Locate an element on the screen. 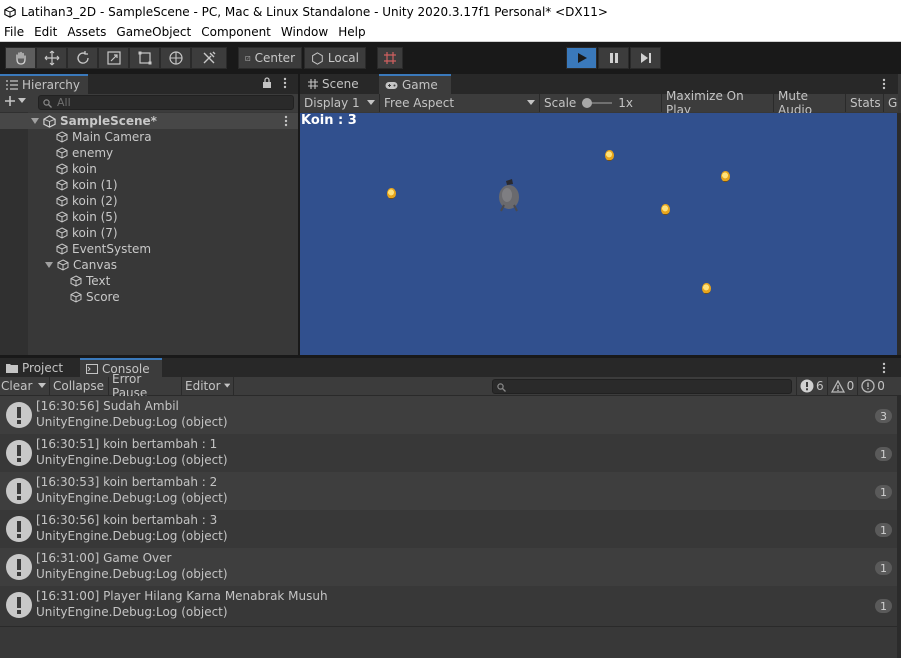 Image resolution: width=901 pixels, height=658 pixels. step-button is located at coordinates (645, 58).